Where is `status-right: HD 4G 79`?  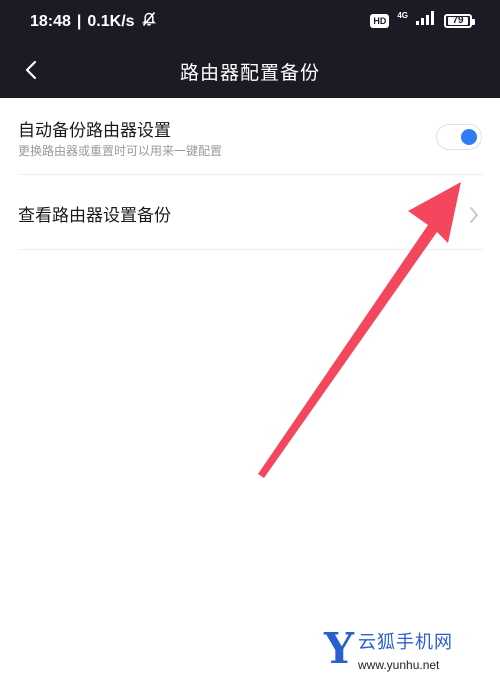
status-right: HD 4G 79 is located at coordinates (422, 20).